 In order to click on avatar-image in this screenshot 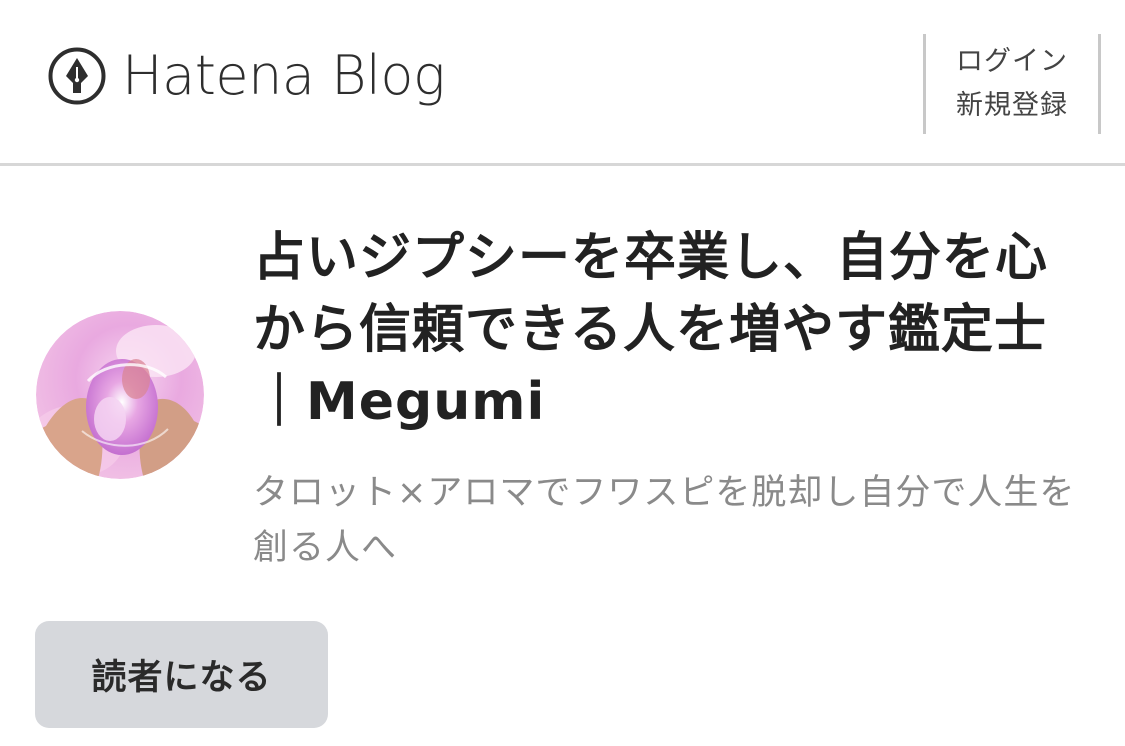, I will do `click(120, 395)`.